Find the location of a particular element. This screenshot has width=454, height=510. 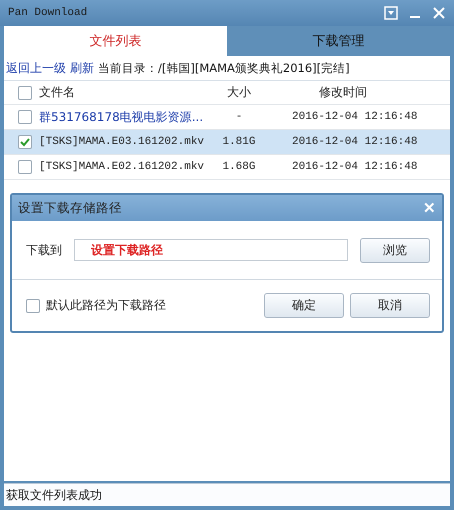

status-text: 获取文件列表成功 is located at coordinates (54, 495).